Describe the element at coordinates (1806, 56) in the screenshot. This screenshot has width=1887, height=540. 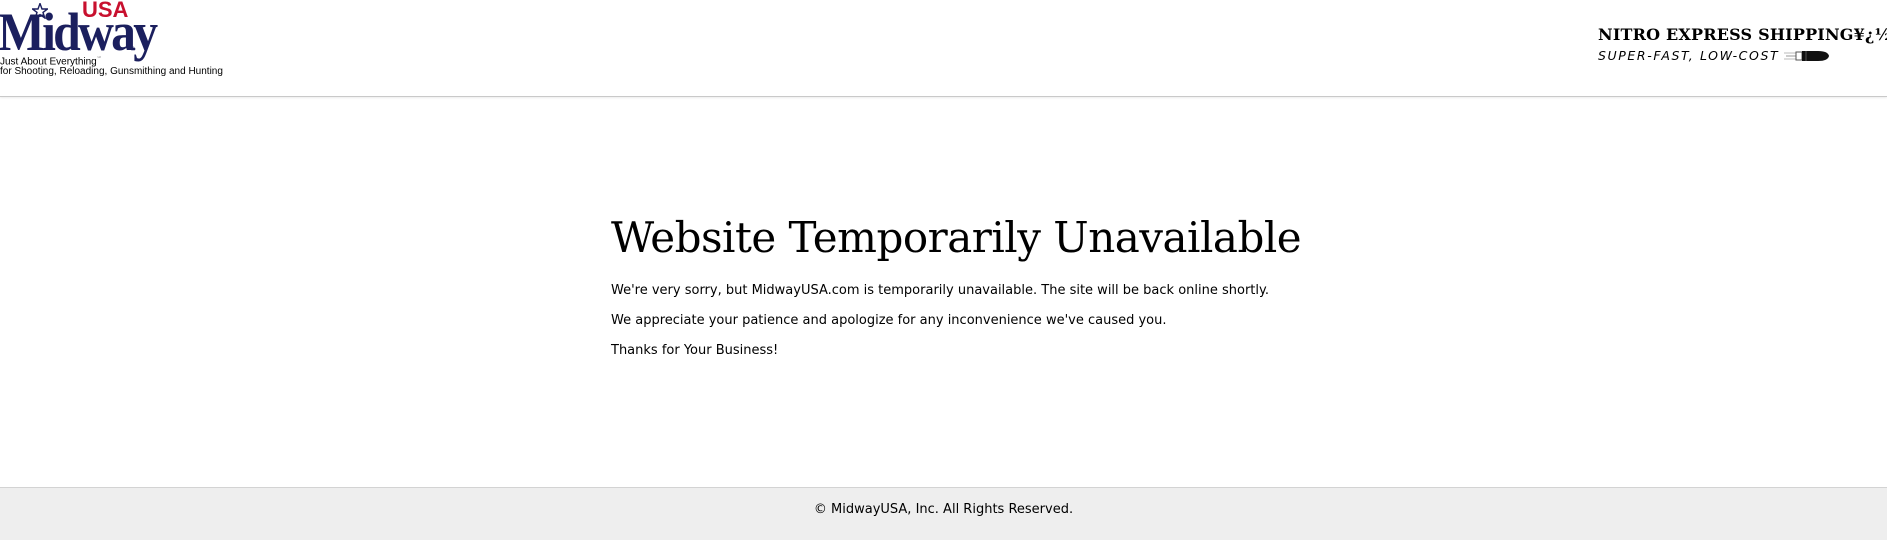
I see `bullet-icon` at that location.